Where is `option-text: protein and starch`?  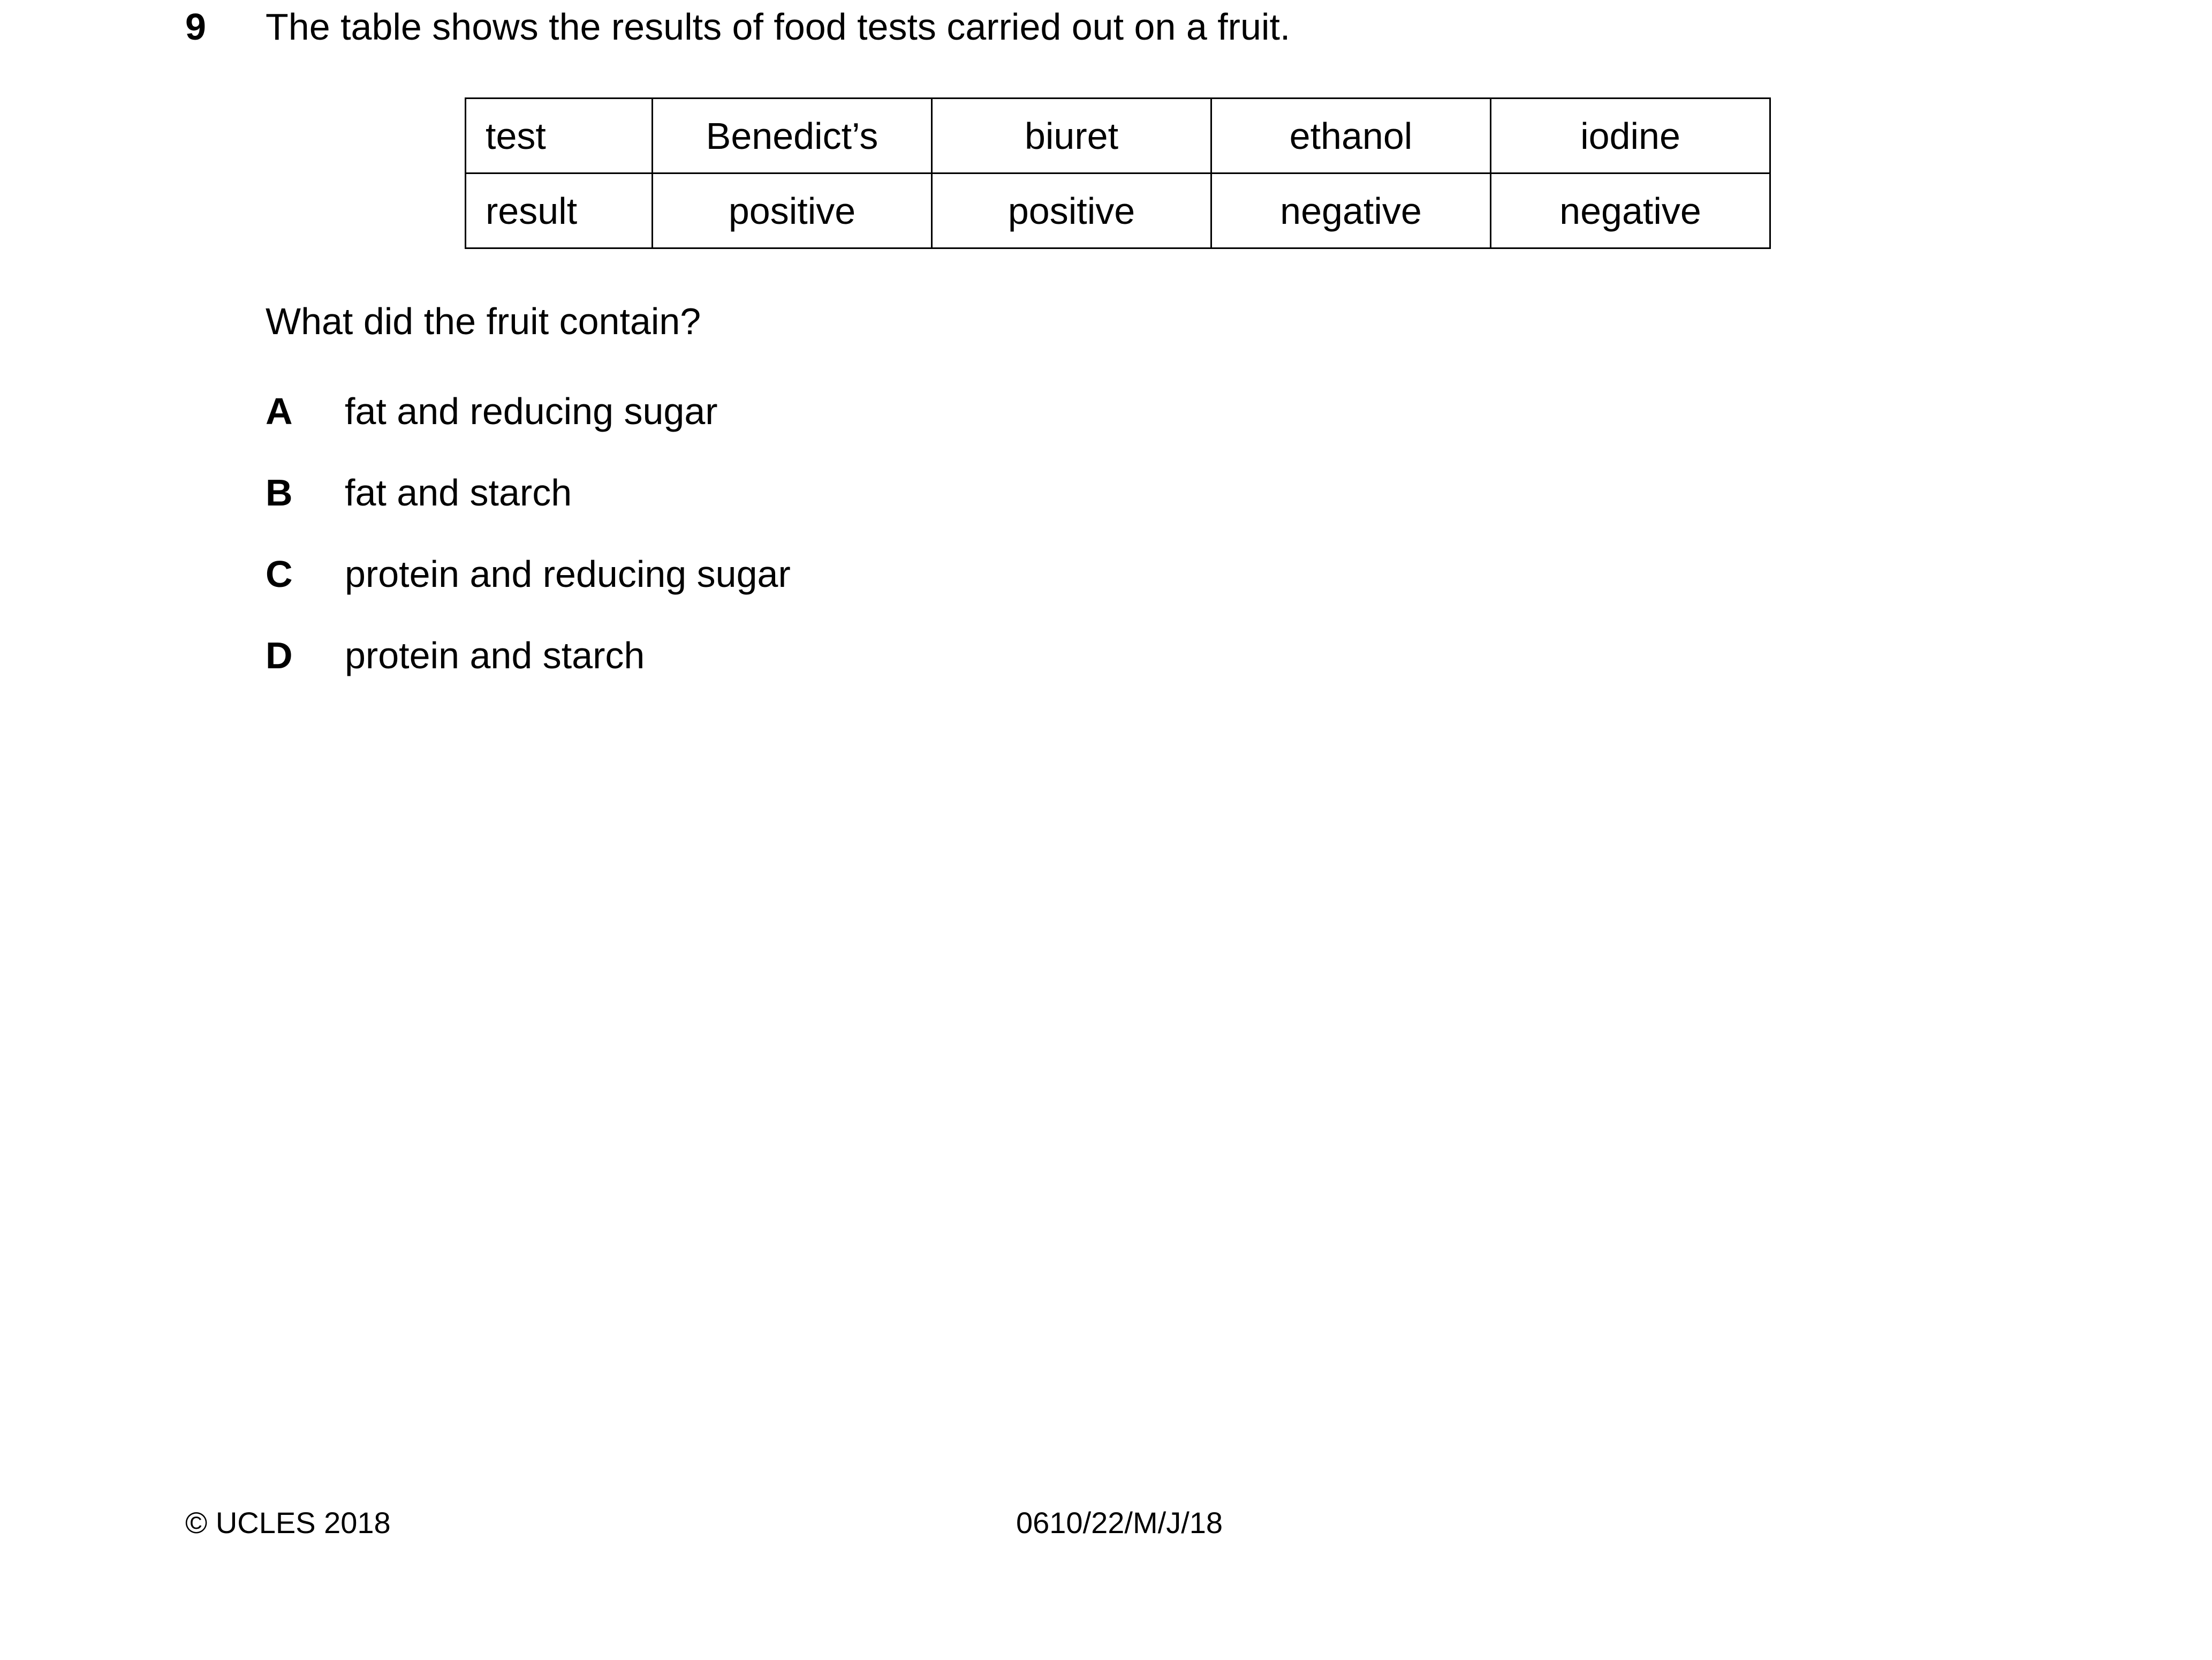
option-text: protein and starch is located at coordinates (495, 655).